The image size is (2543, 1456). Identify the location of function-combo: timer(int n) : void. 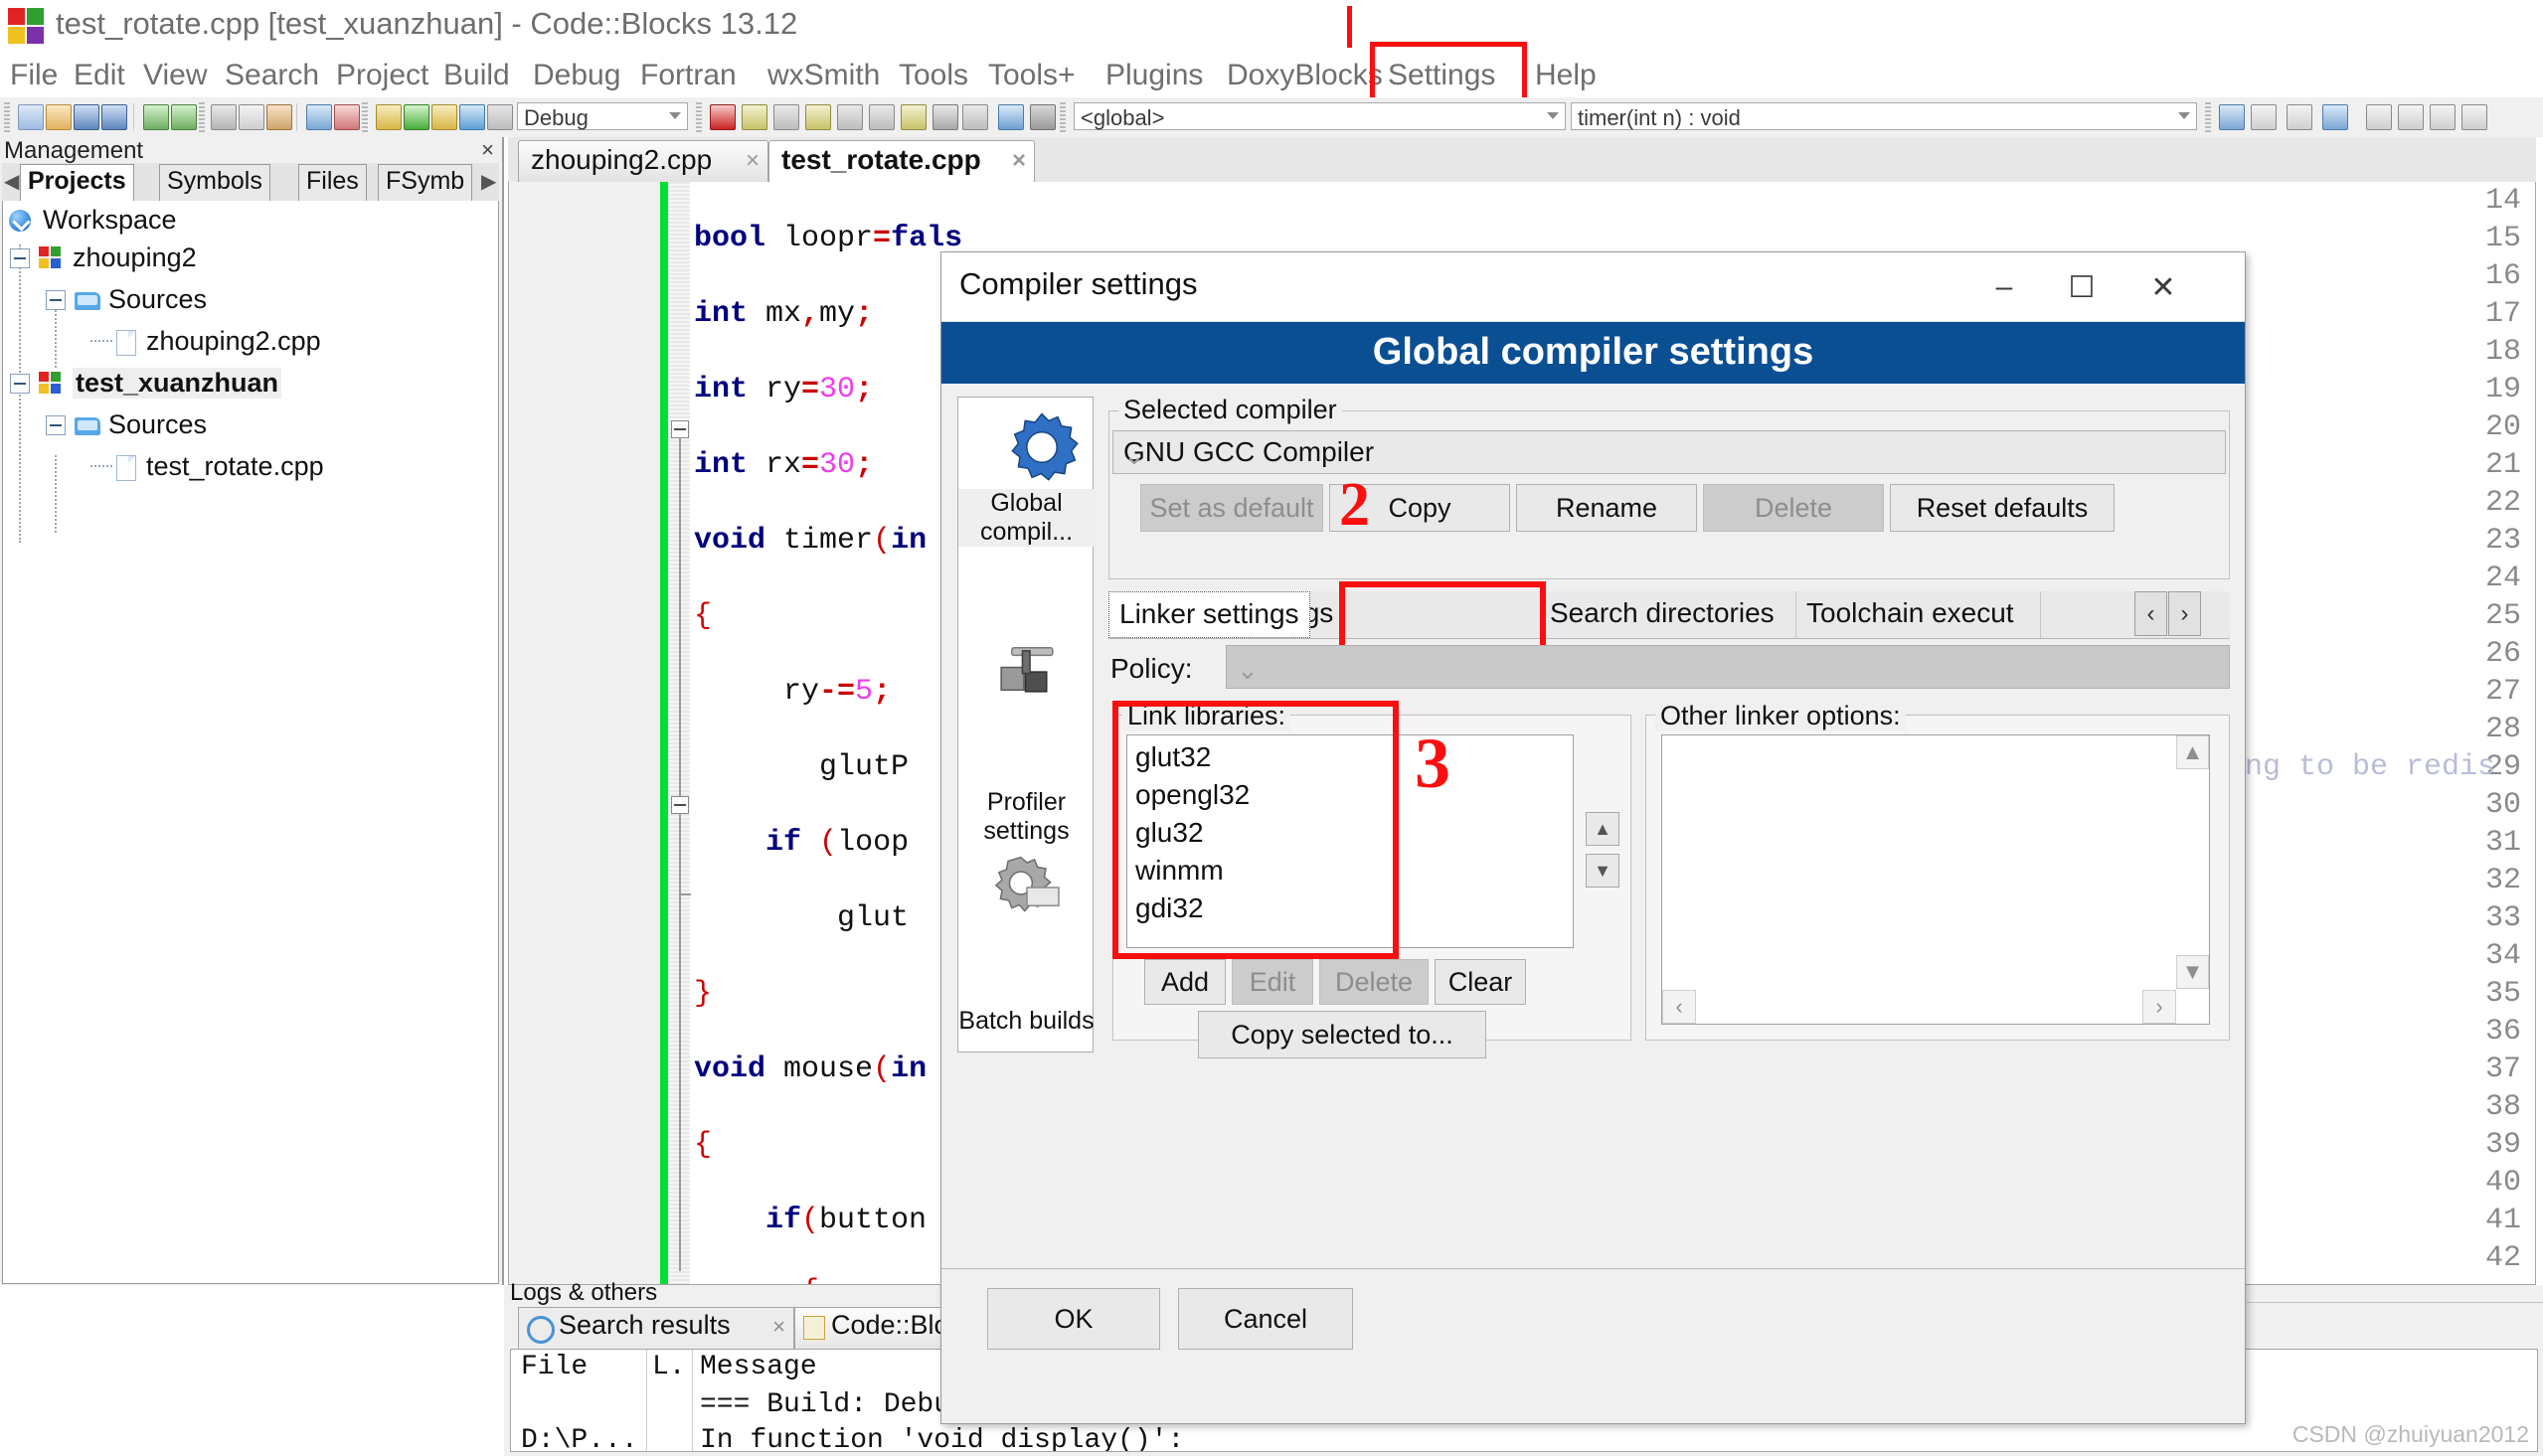
(1884, 116).